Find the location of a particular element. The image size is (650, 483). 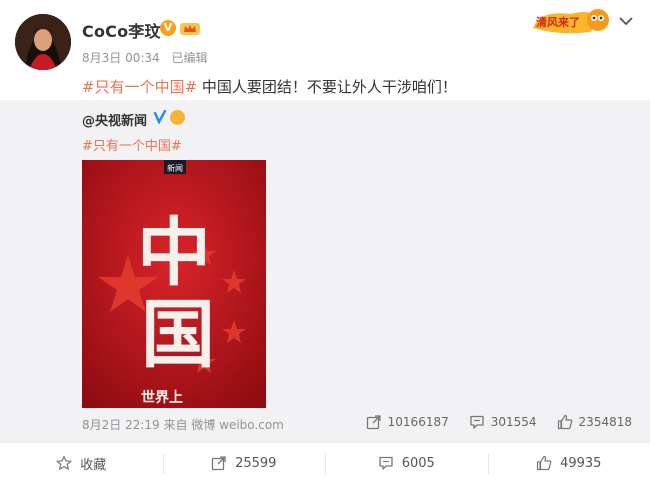

post-body: #只有一个中国# 中国人要团结！不要让外人干涉咱们！ is located at coordinates (269, 86).